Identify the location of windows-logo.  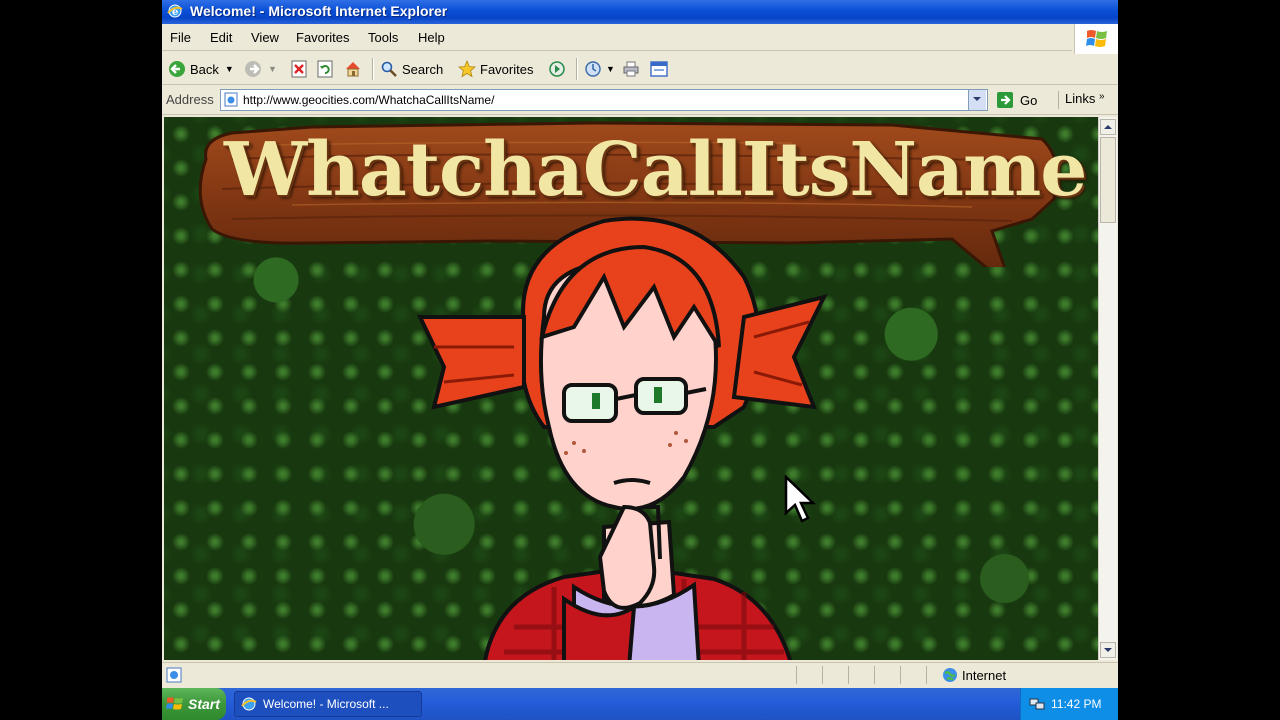
(1096, 39).